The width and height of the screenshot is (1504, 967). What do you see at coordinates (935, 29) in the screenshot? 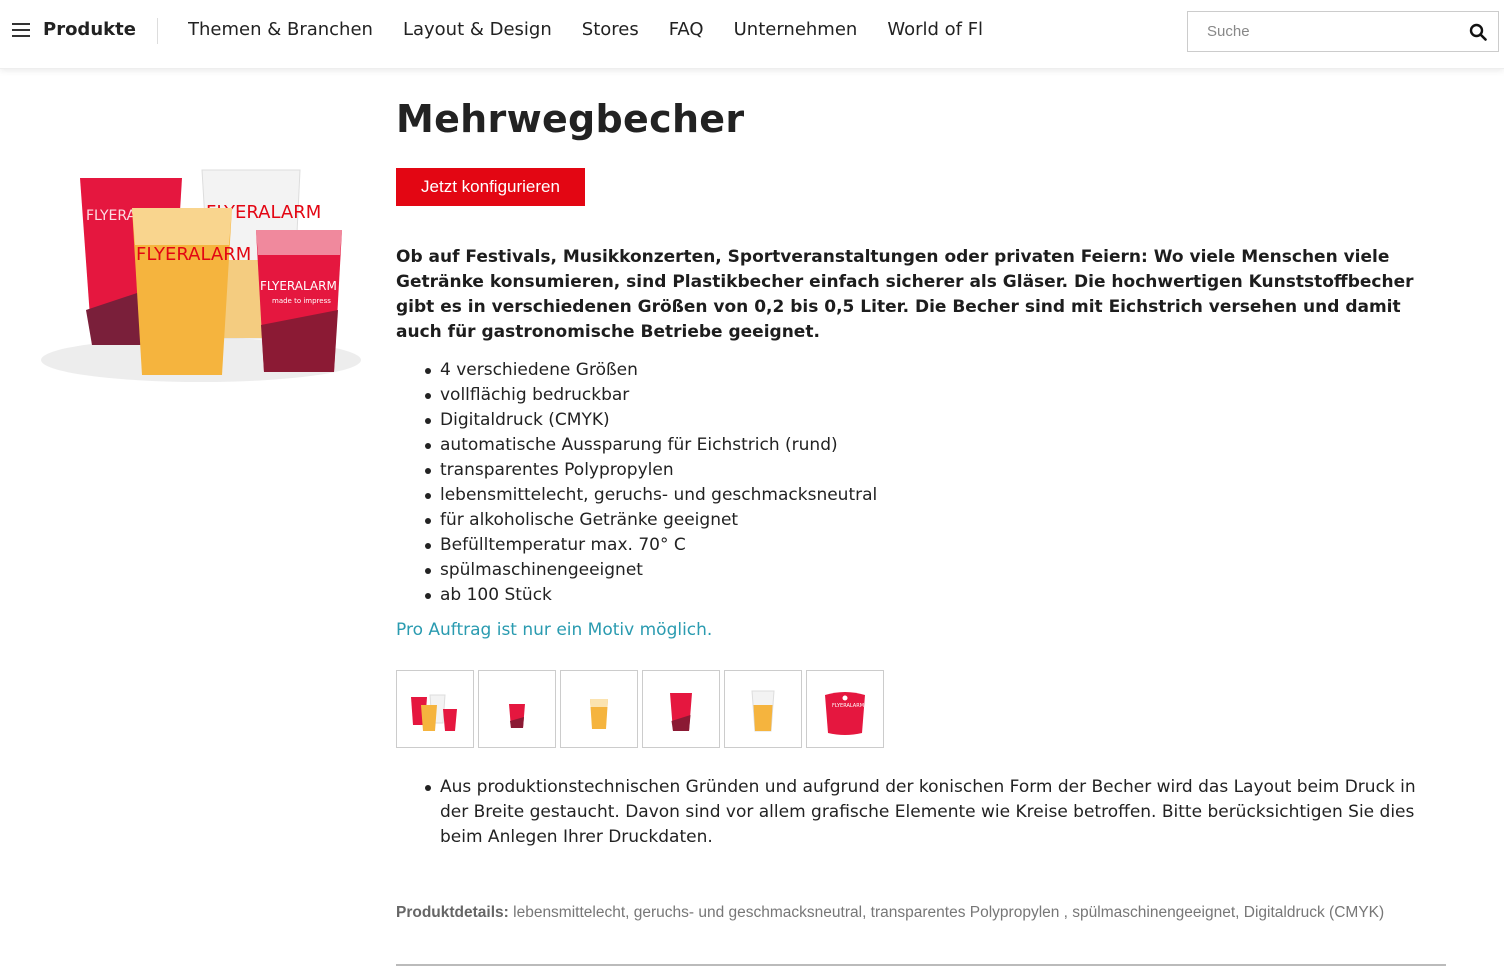
I see `nav-item-world-of-flyeralarm: World of Fl` at bounding box center [935, 29].